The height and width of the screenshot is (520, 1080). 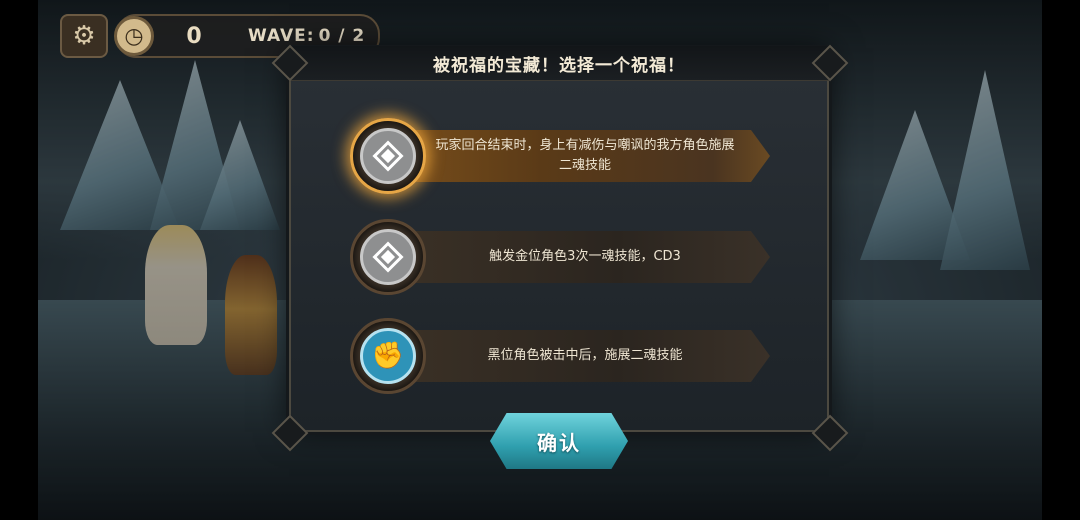 I want to click on gear-icon: ⚙, so click(x=84, y=36).